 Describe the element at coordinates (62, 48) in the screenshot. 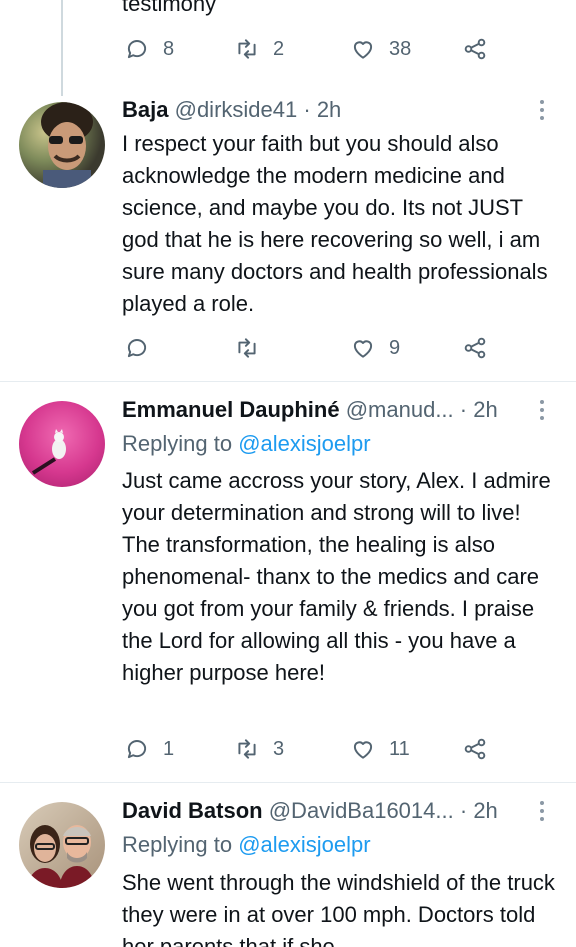

I see `thread-connector-line` at that location.